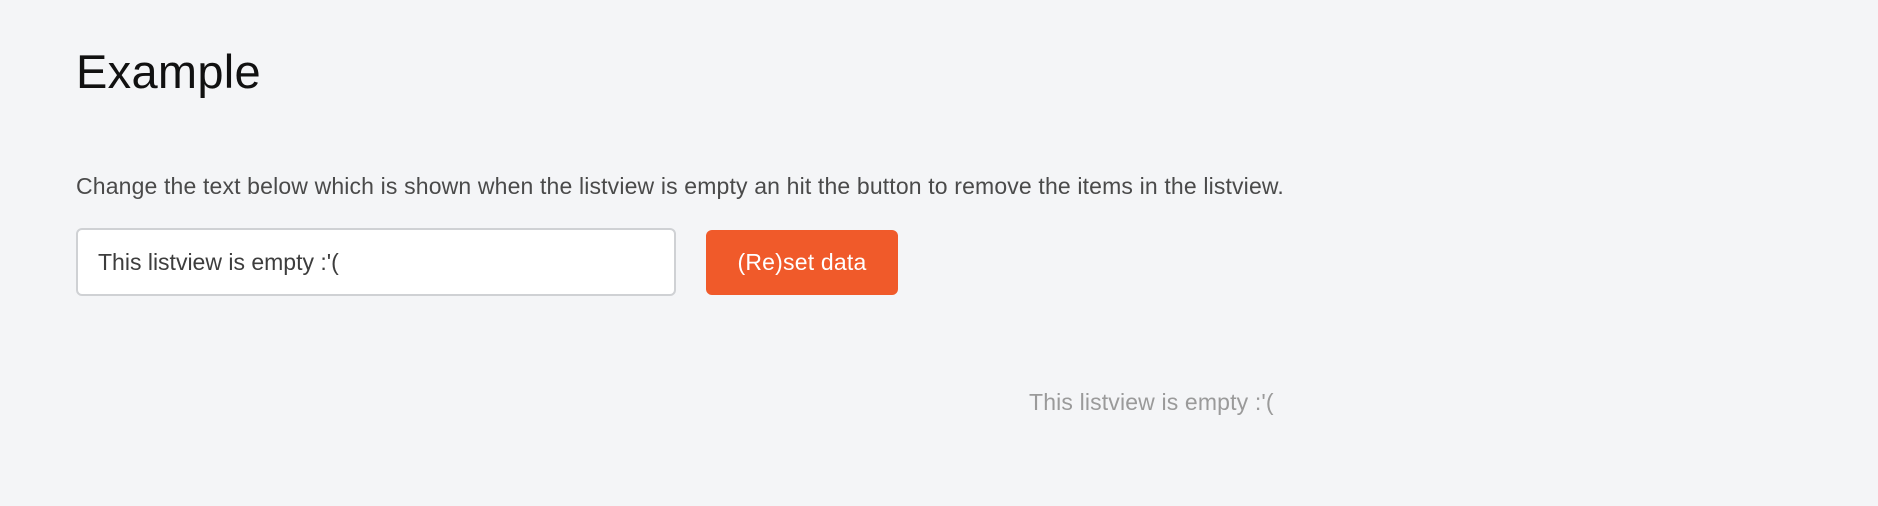 The height and width of the screenshot is (506, 1878). Describe the element at coordinates (168, 71) in the screenshot. I see `page-title: Example` at that location.